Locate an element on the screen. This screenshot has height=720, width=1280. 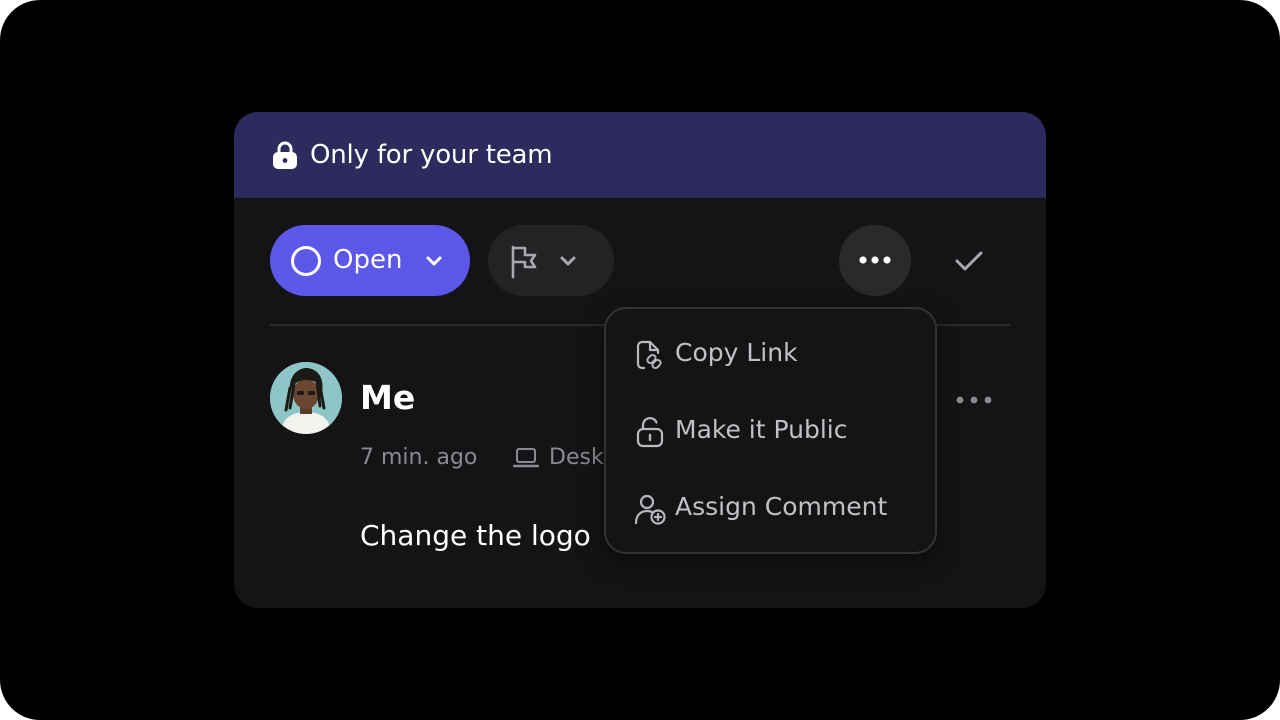
circle-outline-icon is located at coordinates (306, 261).